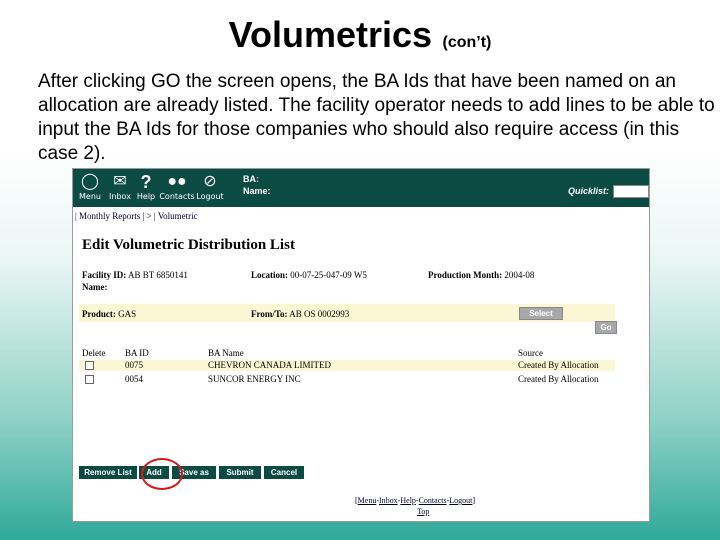  I want to click on col-header-ba-name: BA Name, so click(226, 353).